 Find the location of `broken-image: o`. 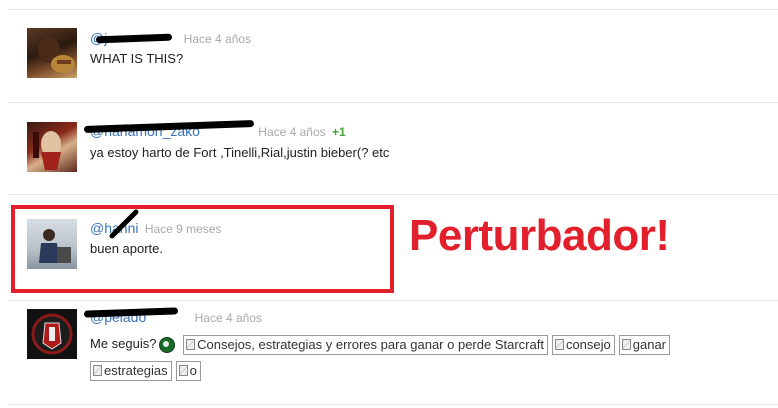

broken-image: o is located at coordinates (188, 370).